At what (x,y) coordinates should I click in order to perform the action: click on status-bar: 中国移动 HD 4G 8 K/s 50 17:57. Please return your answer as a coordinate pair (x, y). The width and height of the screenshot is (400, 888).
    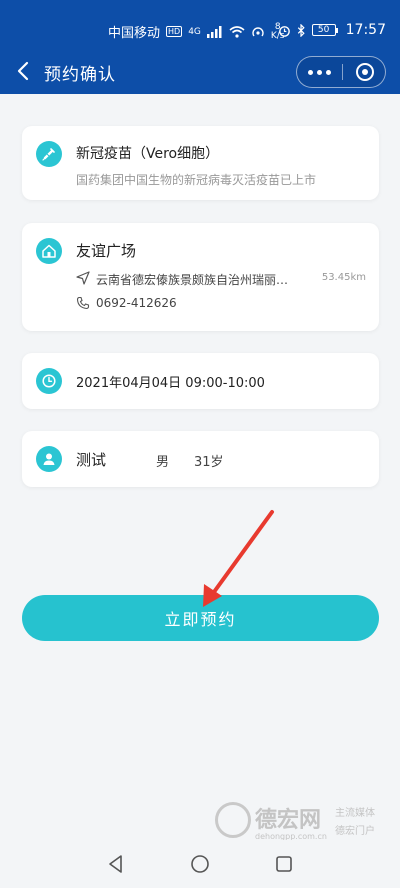
    Looking at the image, I should click on (200, 24).